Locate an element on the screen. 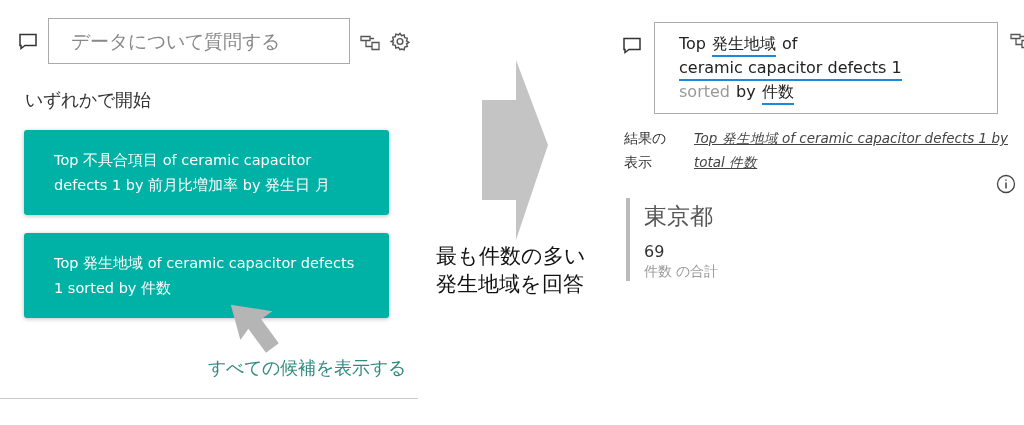 Image resolution: width=1024 pixels, height=425 pixels. start-heading: いずれかで開始 is located at coordinates (88, 100).